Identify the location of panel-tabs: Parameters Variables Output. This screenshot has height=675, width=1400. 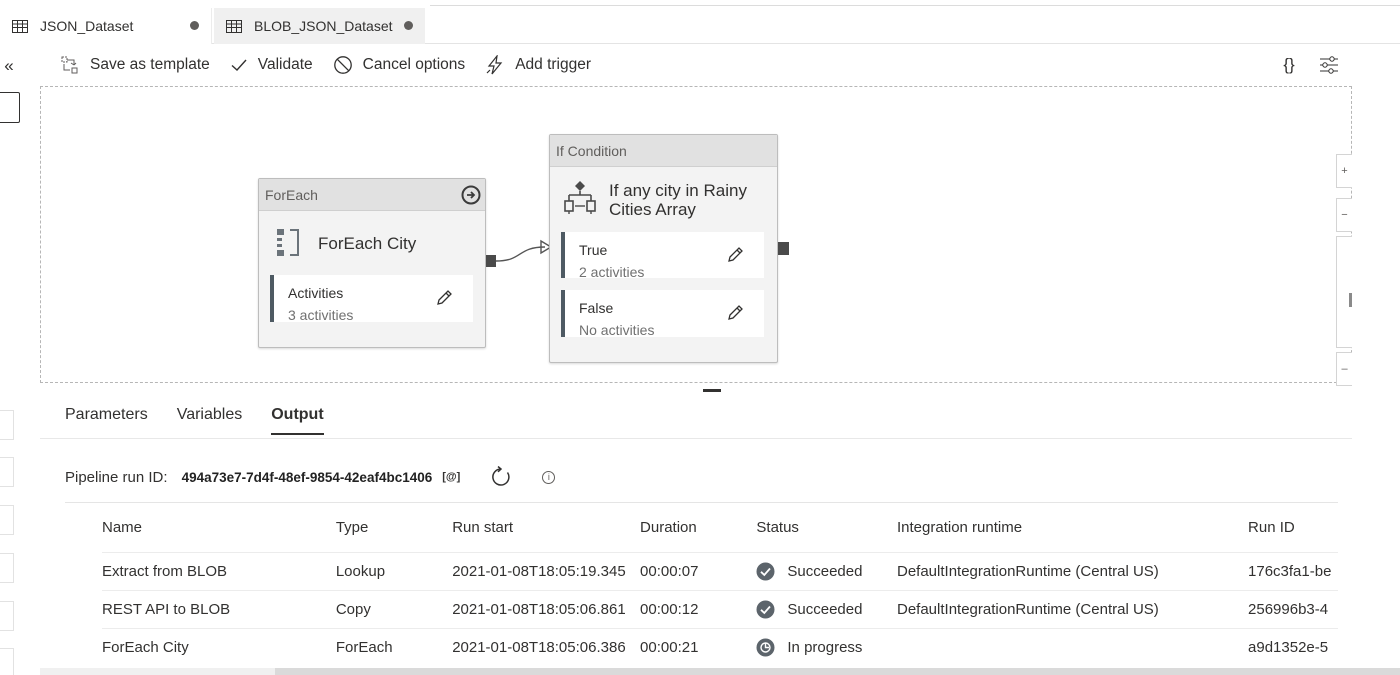
(195, 420).